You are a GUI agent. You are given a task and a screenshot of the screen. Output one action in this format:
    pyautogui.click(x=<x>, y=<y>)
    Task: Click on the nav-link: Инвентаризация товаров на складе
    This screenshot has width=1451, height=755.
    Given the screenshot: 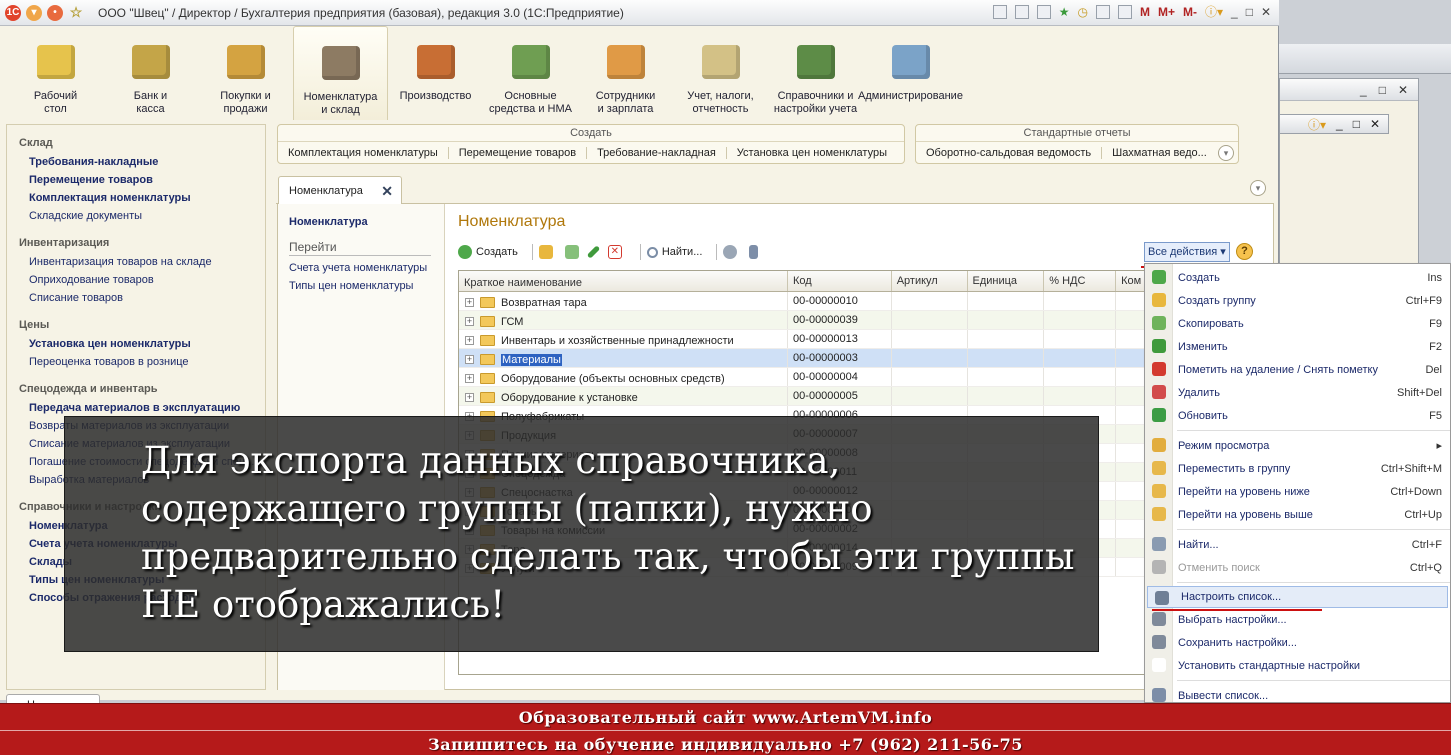 What is the action you would take?
    pyautogui.click(x=142, y=262)
    